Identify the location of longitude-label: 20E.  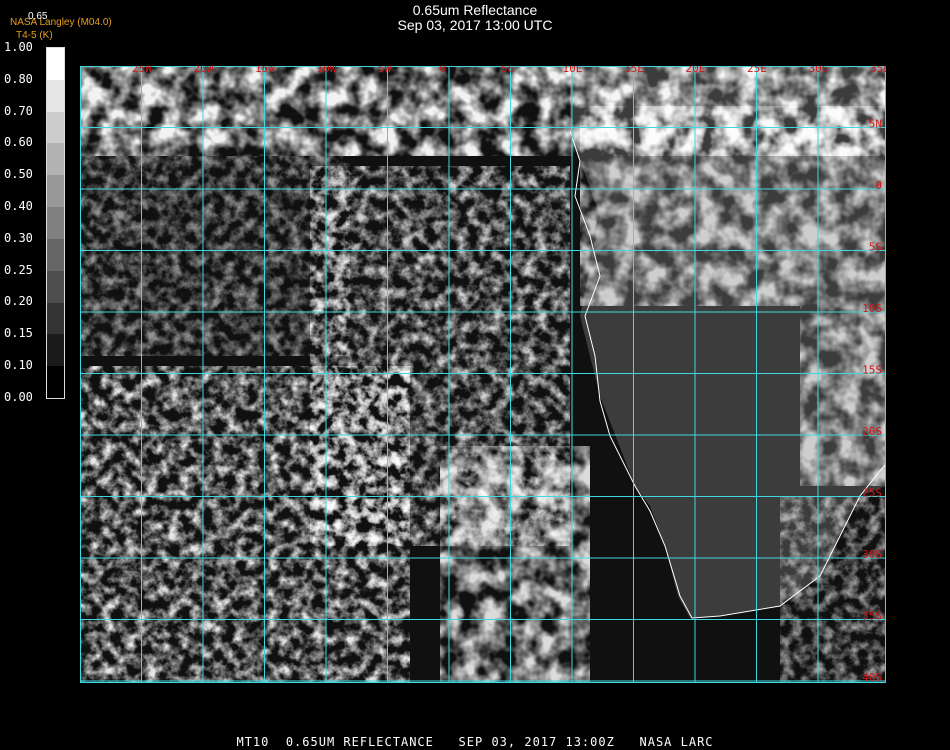
(696, 70).